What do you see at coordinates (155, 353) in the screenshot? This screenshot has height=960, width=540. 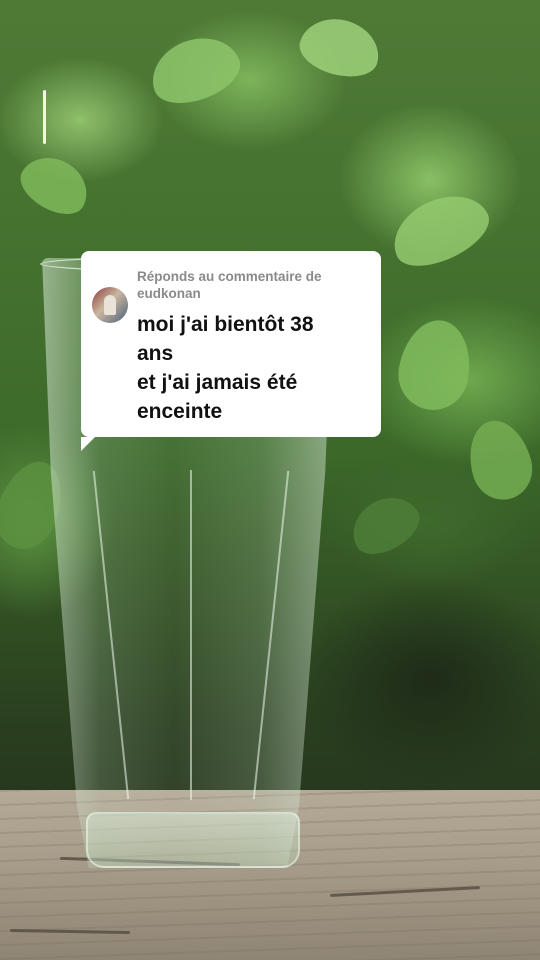 I see `comment-line: ans` at bounding box center [155, 353].